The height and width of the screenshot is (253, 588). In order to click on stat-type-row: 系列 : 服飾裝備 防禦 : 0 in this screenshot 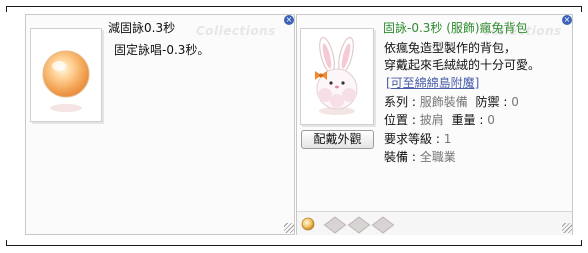, I will do `click(451, 102)`.